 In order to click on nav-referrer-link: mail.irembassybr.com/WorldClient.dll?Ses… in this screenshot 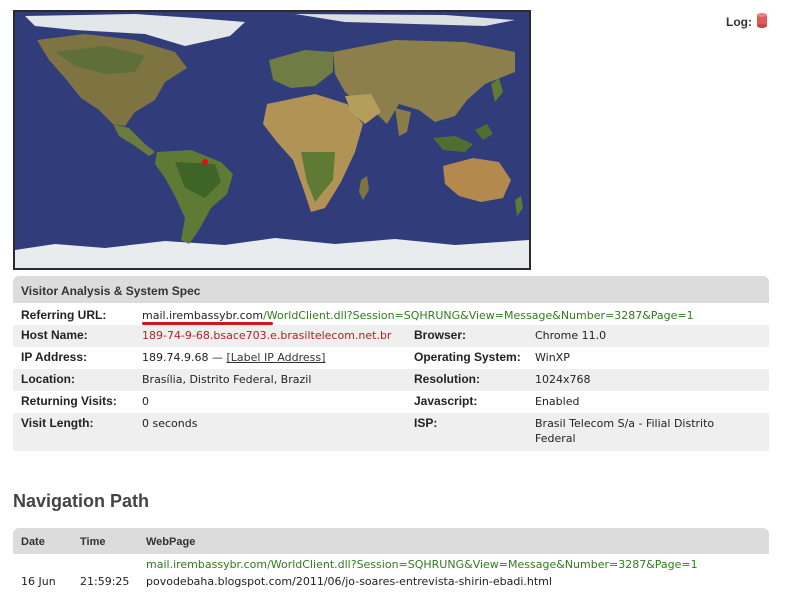, I will do `click(422, 564)`.